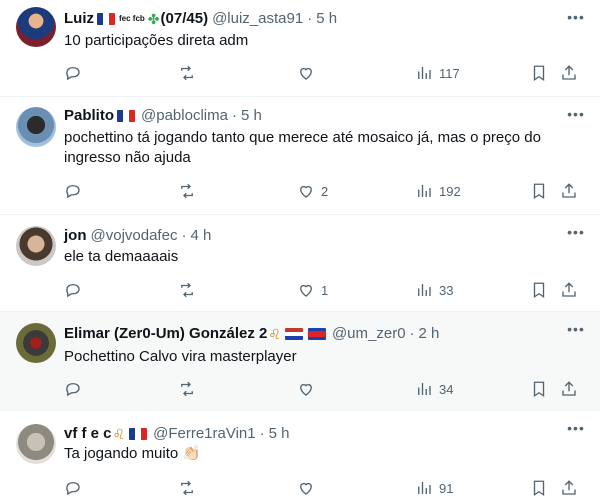  I want to click on view-count: 117, so click(449, 73).